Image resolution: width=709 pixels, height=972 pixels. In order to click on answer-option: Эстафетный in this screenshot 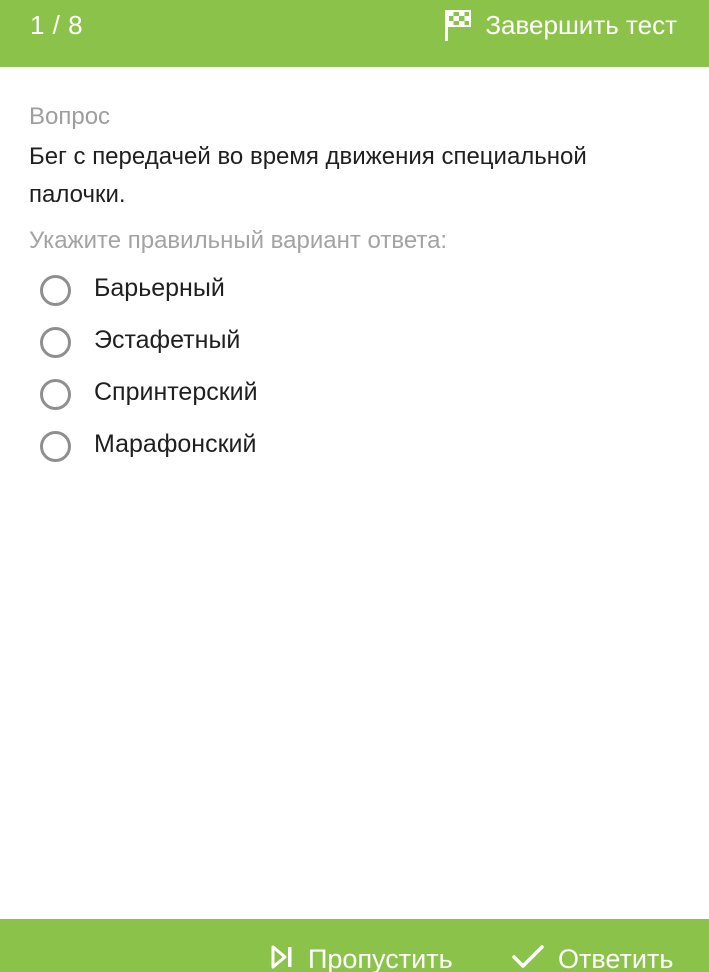, I will do `click(354, 340)`.